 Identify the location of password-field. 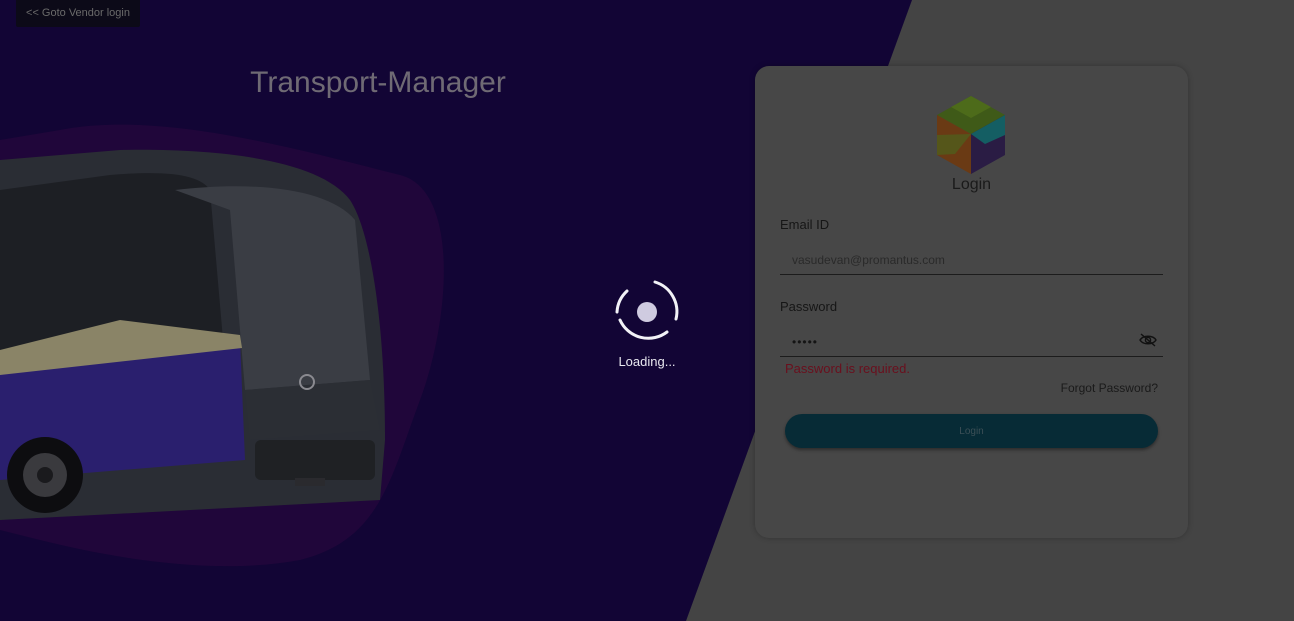
(971, 342).